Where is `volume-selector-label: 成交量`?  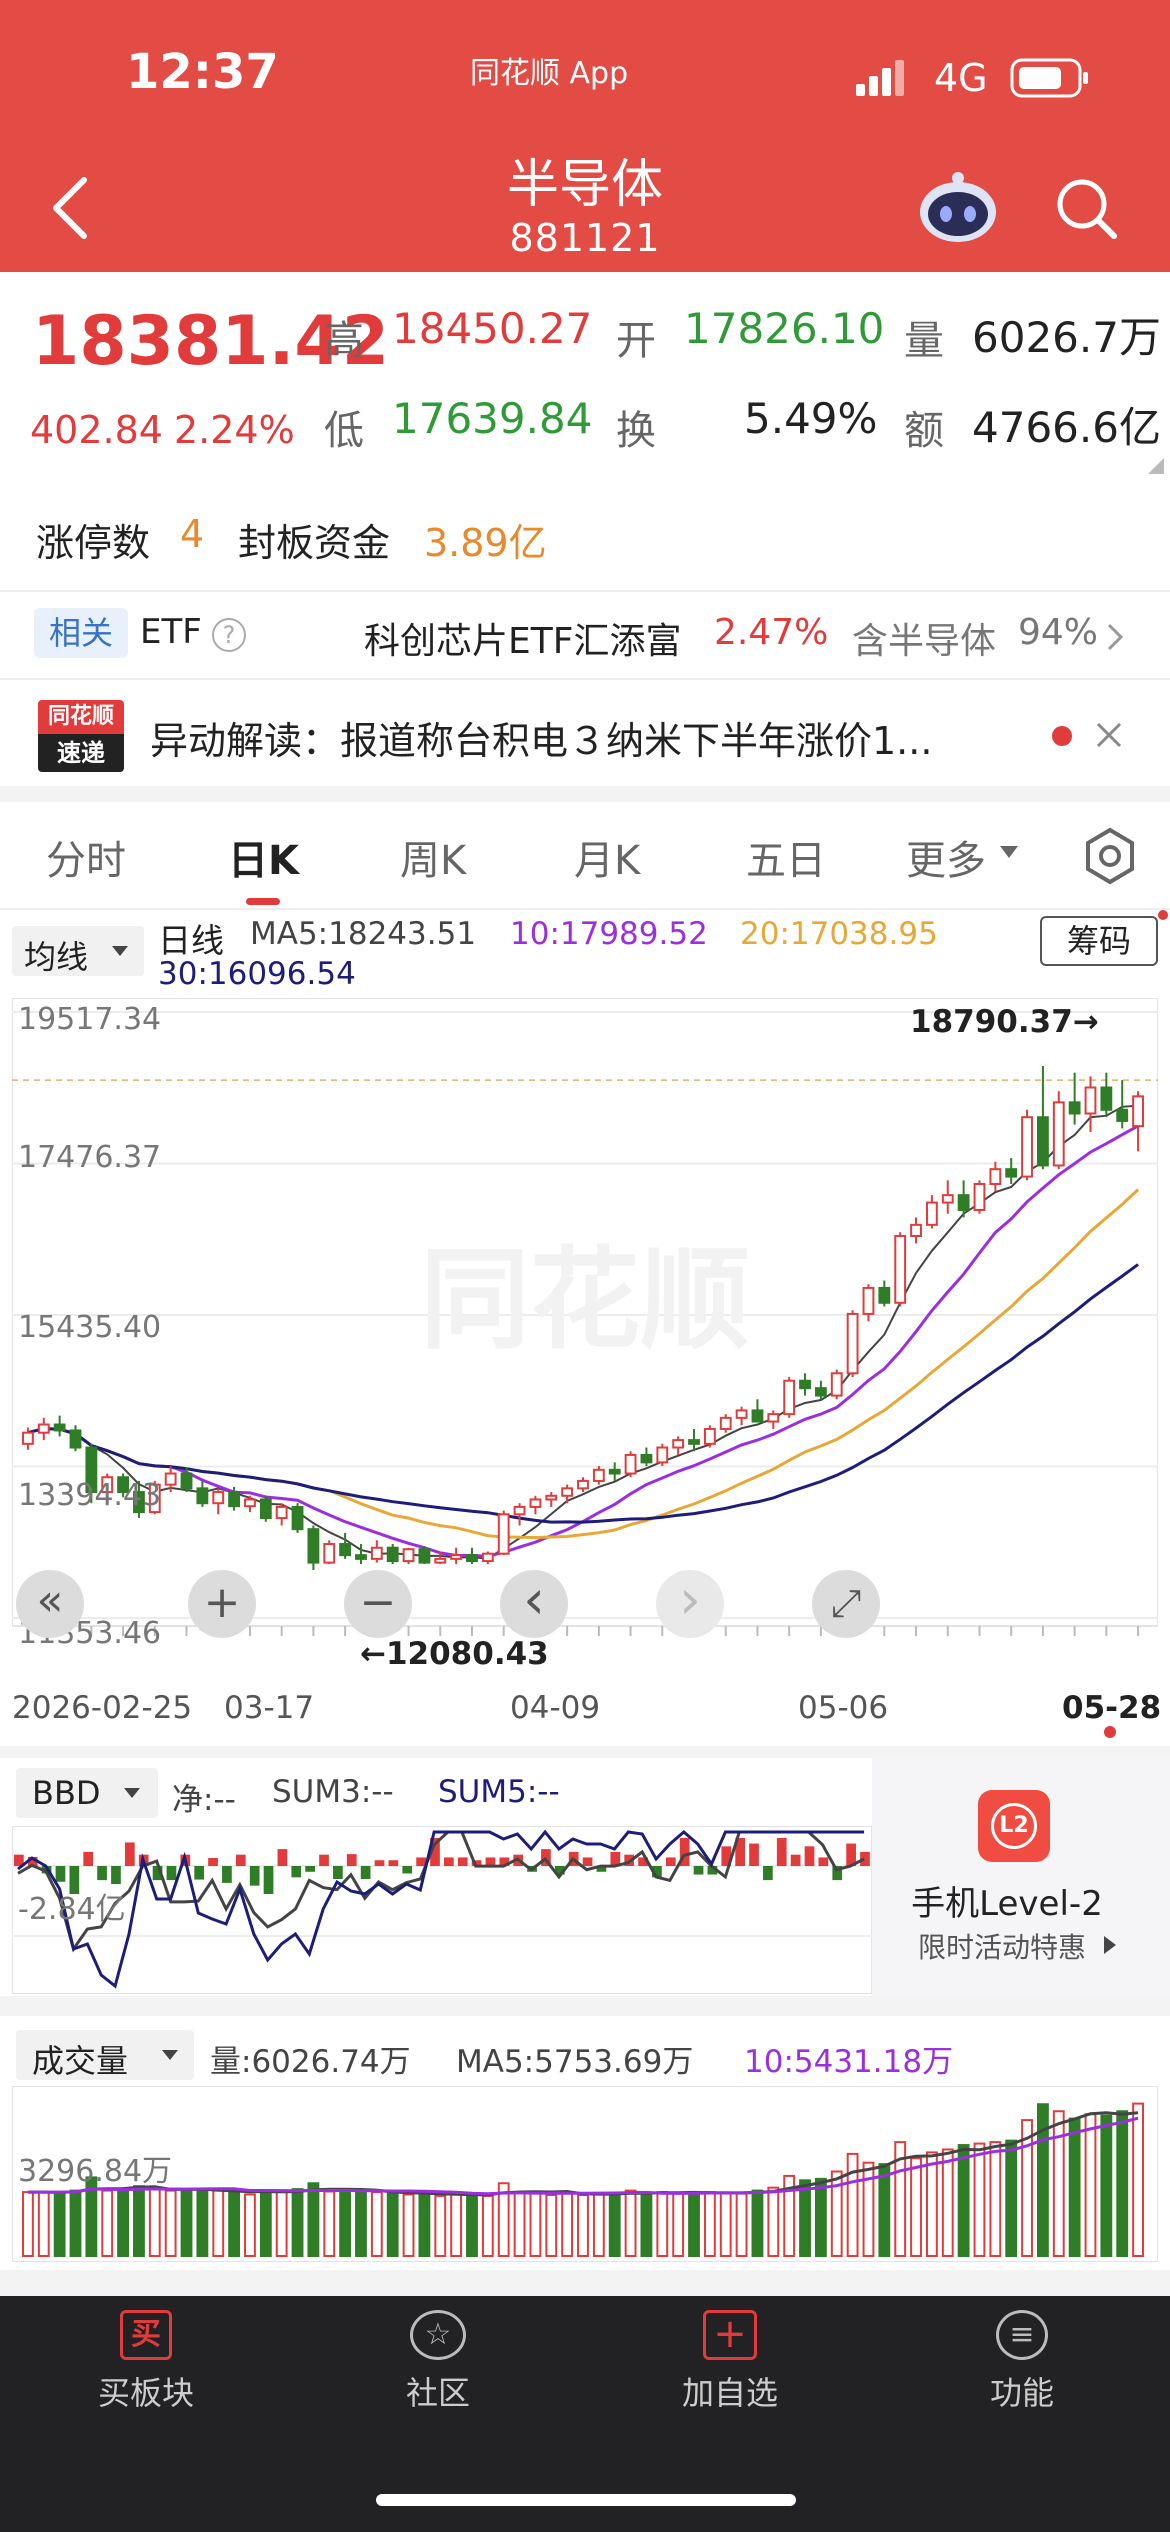
volume-selector-label: 成交量 is located at coordinates (80, 2061).